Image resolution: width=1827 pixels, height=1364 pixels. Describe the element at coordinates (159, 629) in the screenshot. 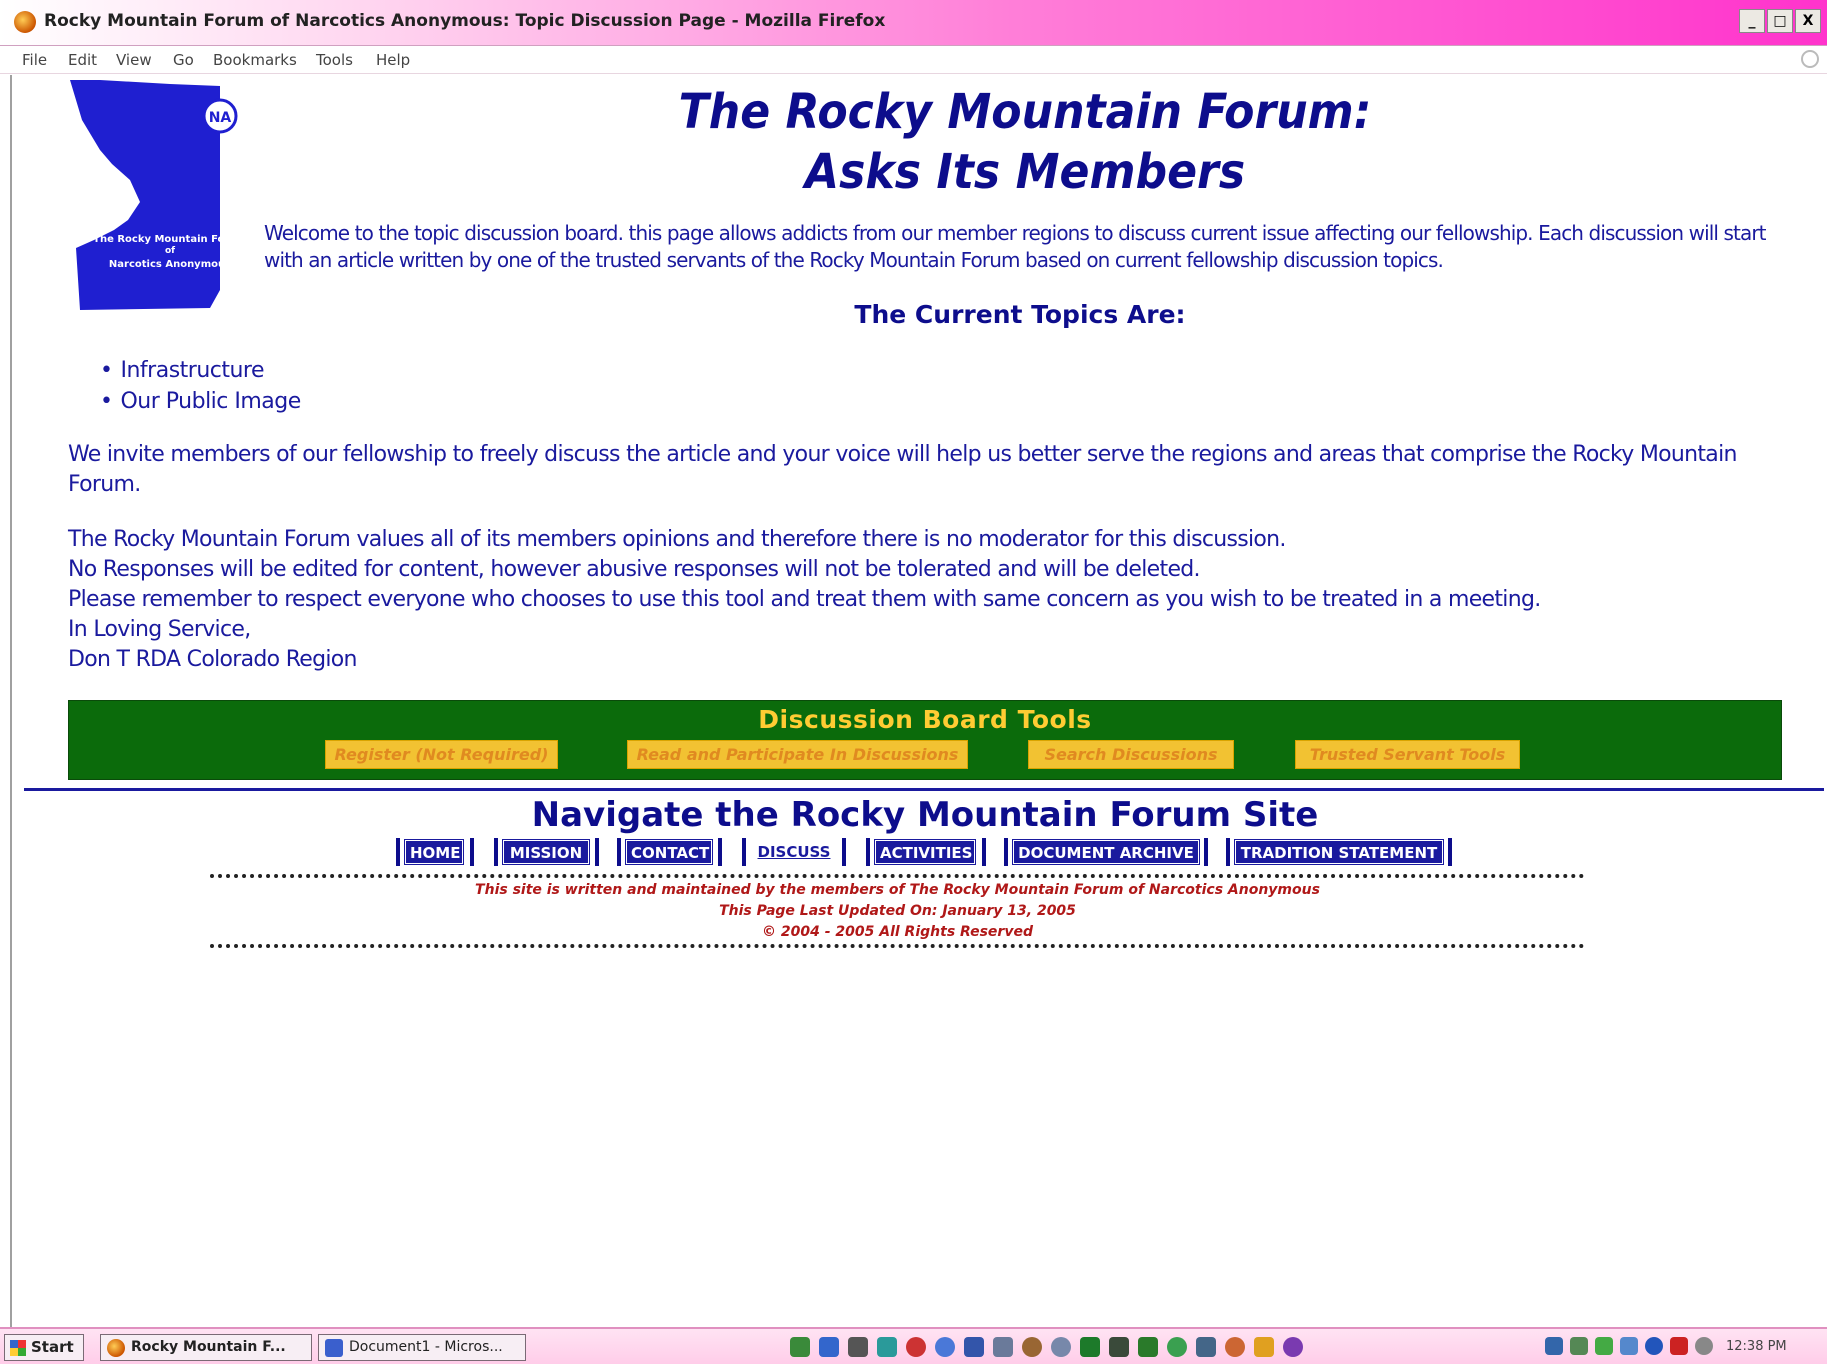

I see `signoff-line: In Loving Service,` at that location.